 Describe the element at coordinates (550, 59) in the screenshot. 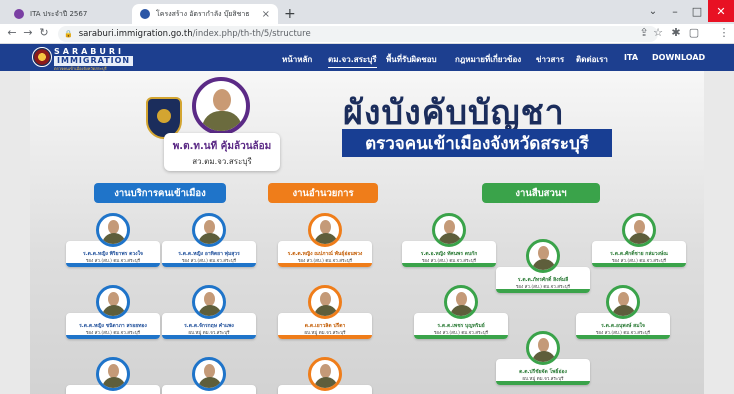

I see `nav-news: ข่าวสาร` at that location.